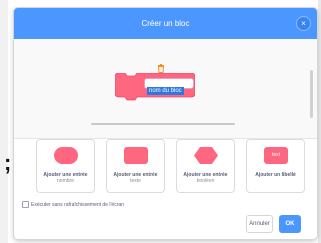 The image size is (321, 243). I want to click on option-label: Ajouter une entrée texte, so click(135, 178).